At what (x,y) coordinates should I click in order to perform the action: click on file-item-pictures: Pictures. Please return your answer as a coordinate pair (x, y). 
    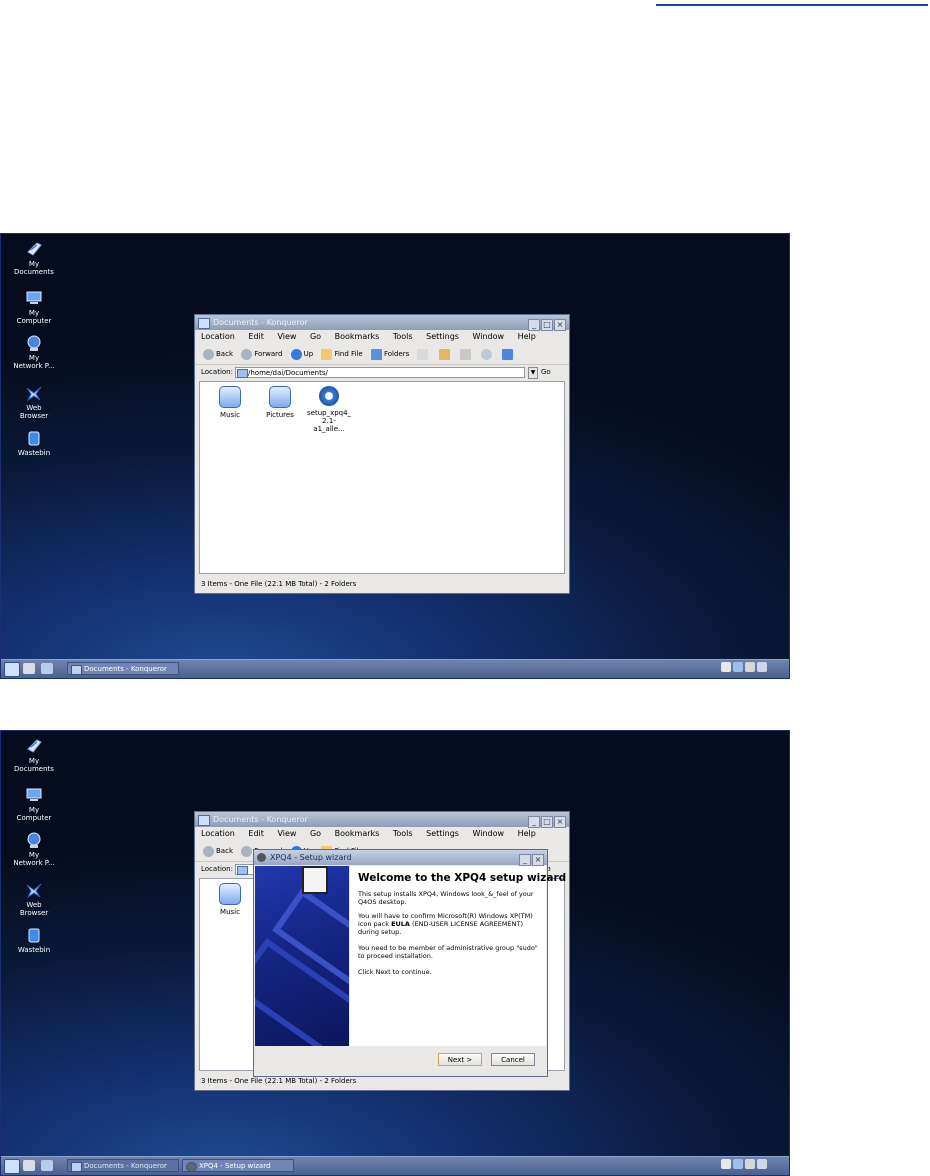
    Looking at the image, I should click on (280, 402).